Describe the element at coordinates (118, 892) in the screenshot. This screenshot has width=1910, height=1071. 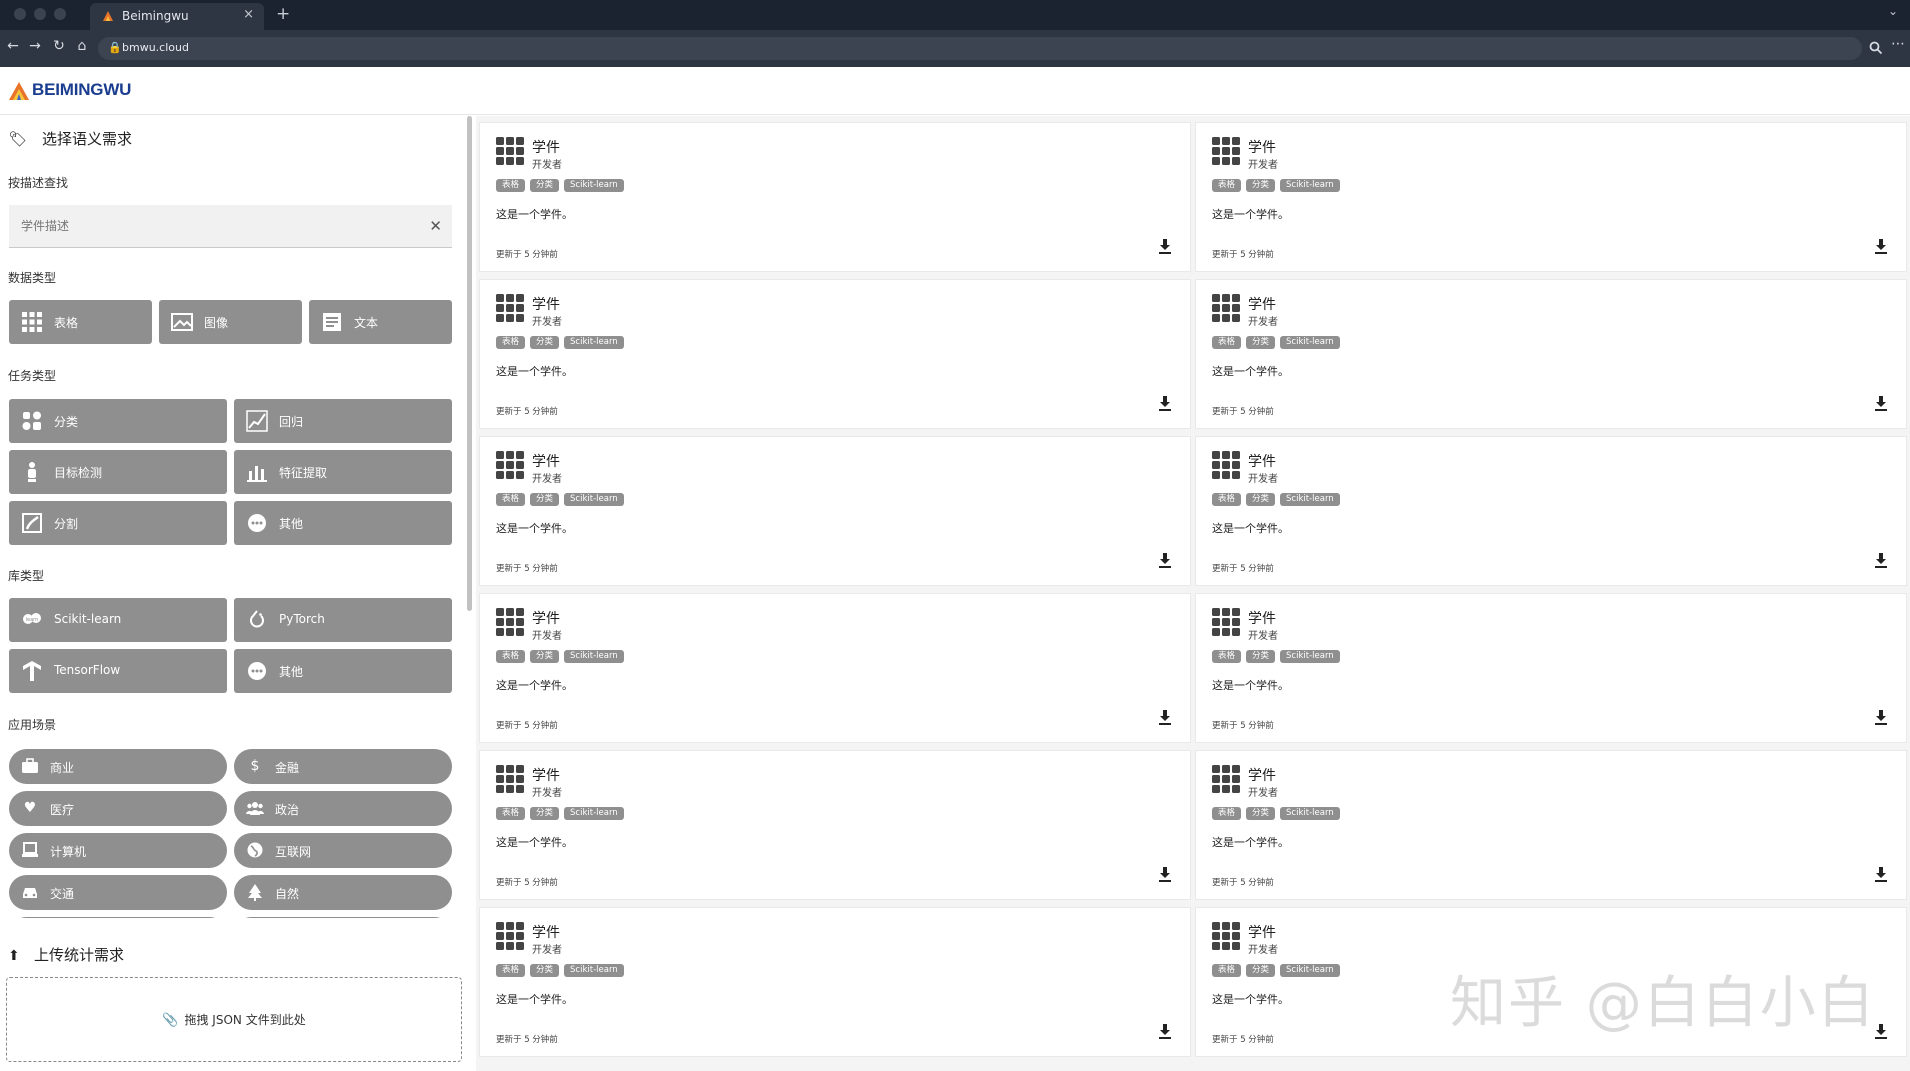
I see `scenario-traffic-button: 交通` at that location.